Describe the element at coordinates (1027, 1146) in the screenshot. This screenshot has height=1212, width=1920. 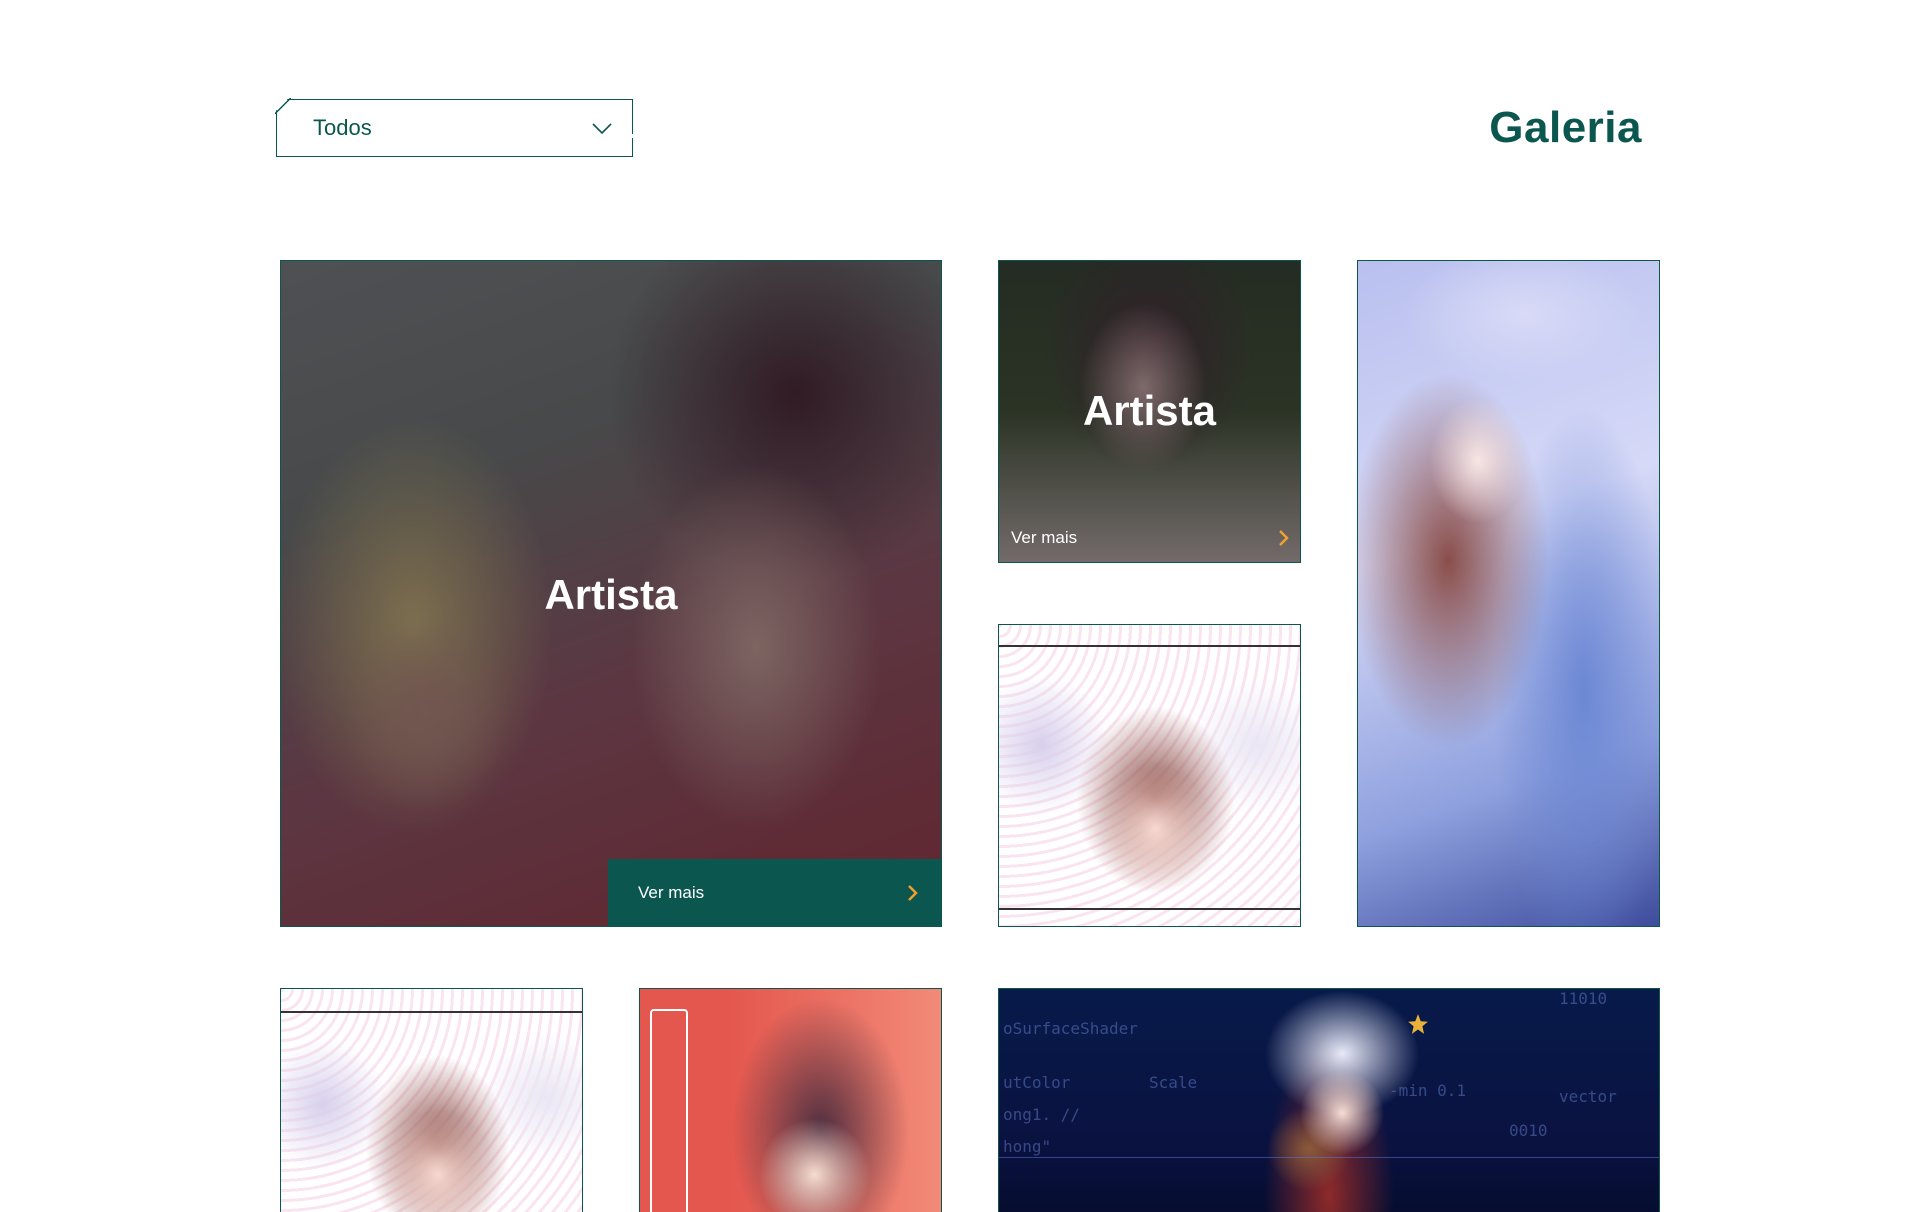
I see `code-text: hong"` at that location.